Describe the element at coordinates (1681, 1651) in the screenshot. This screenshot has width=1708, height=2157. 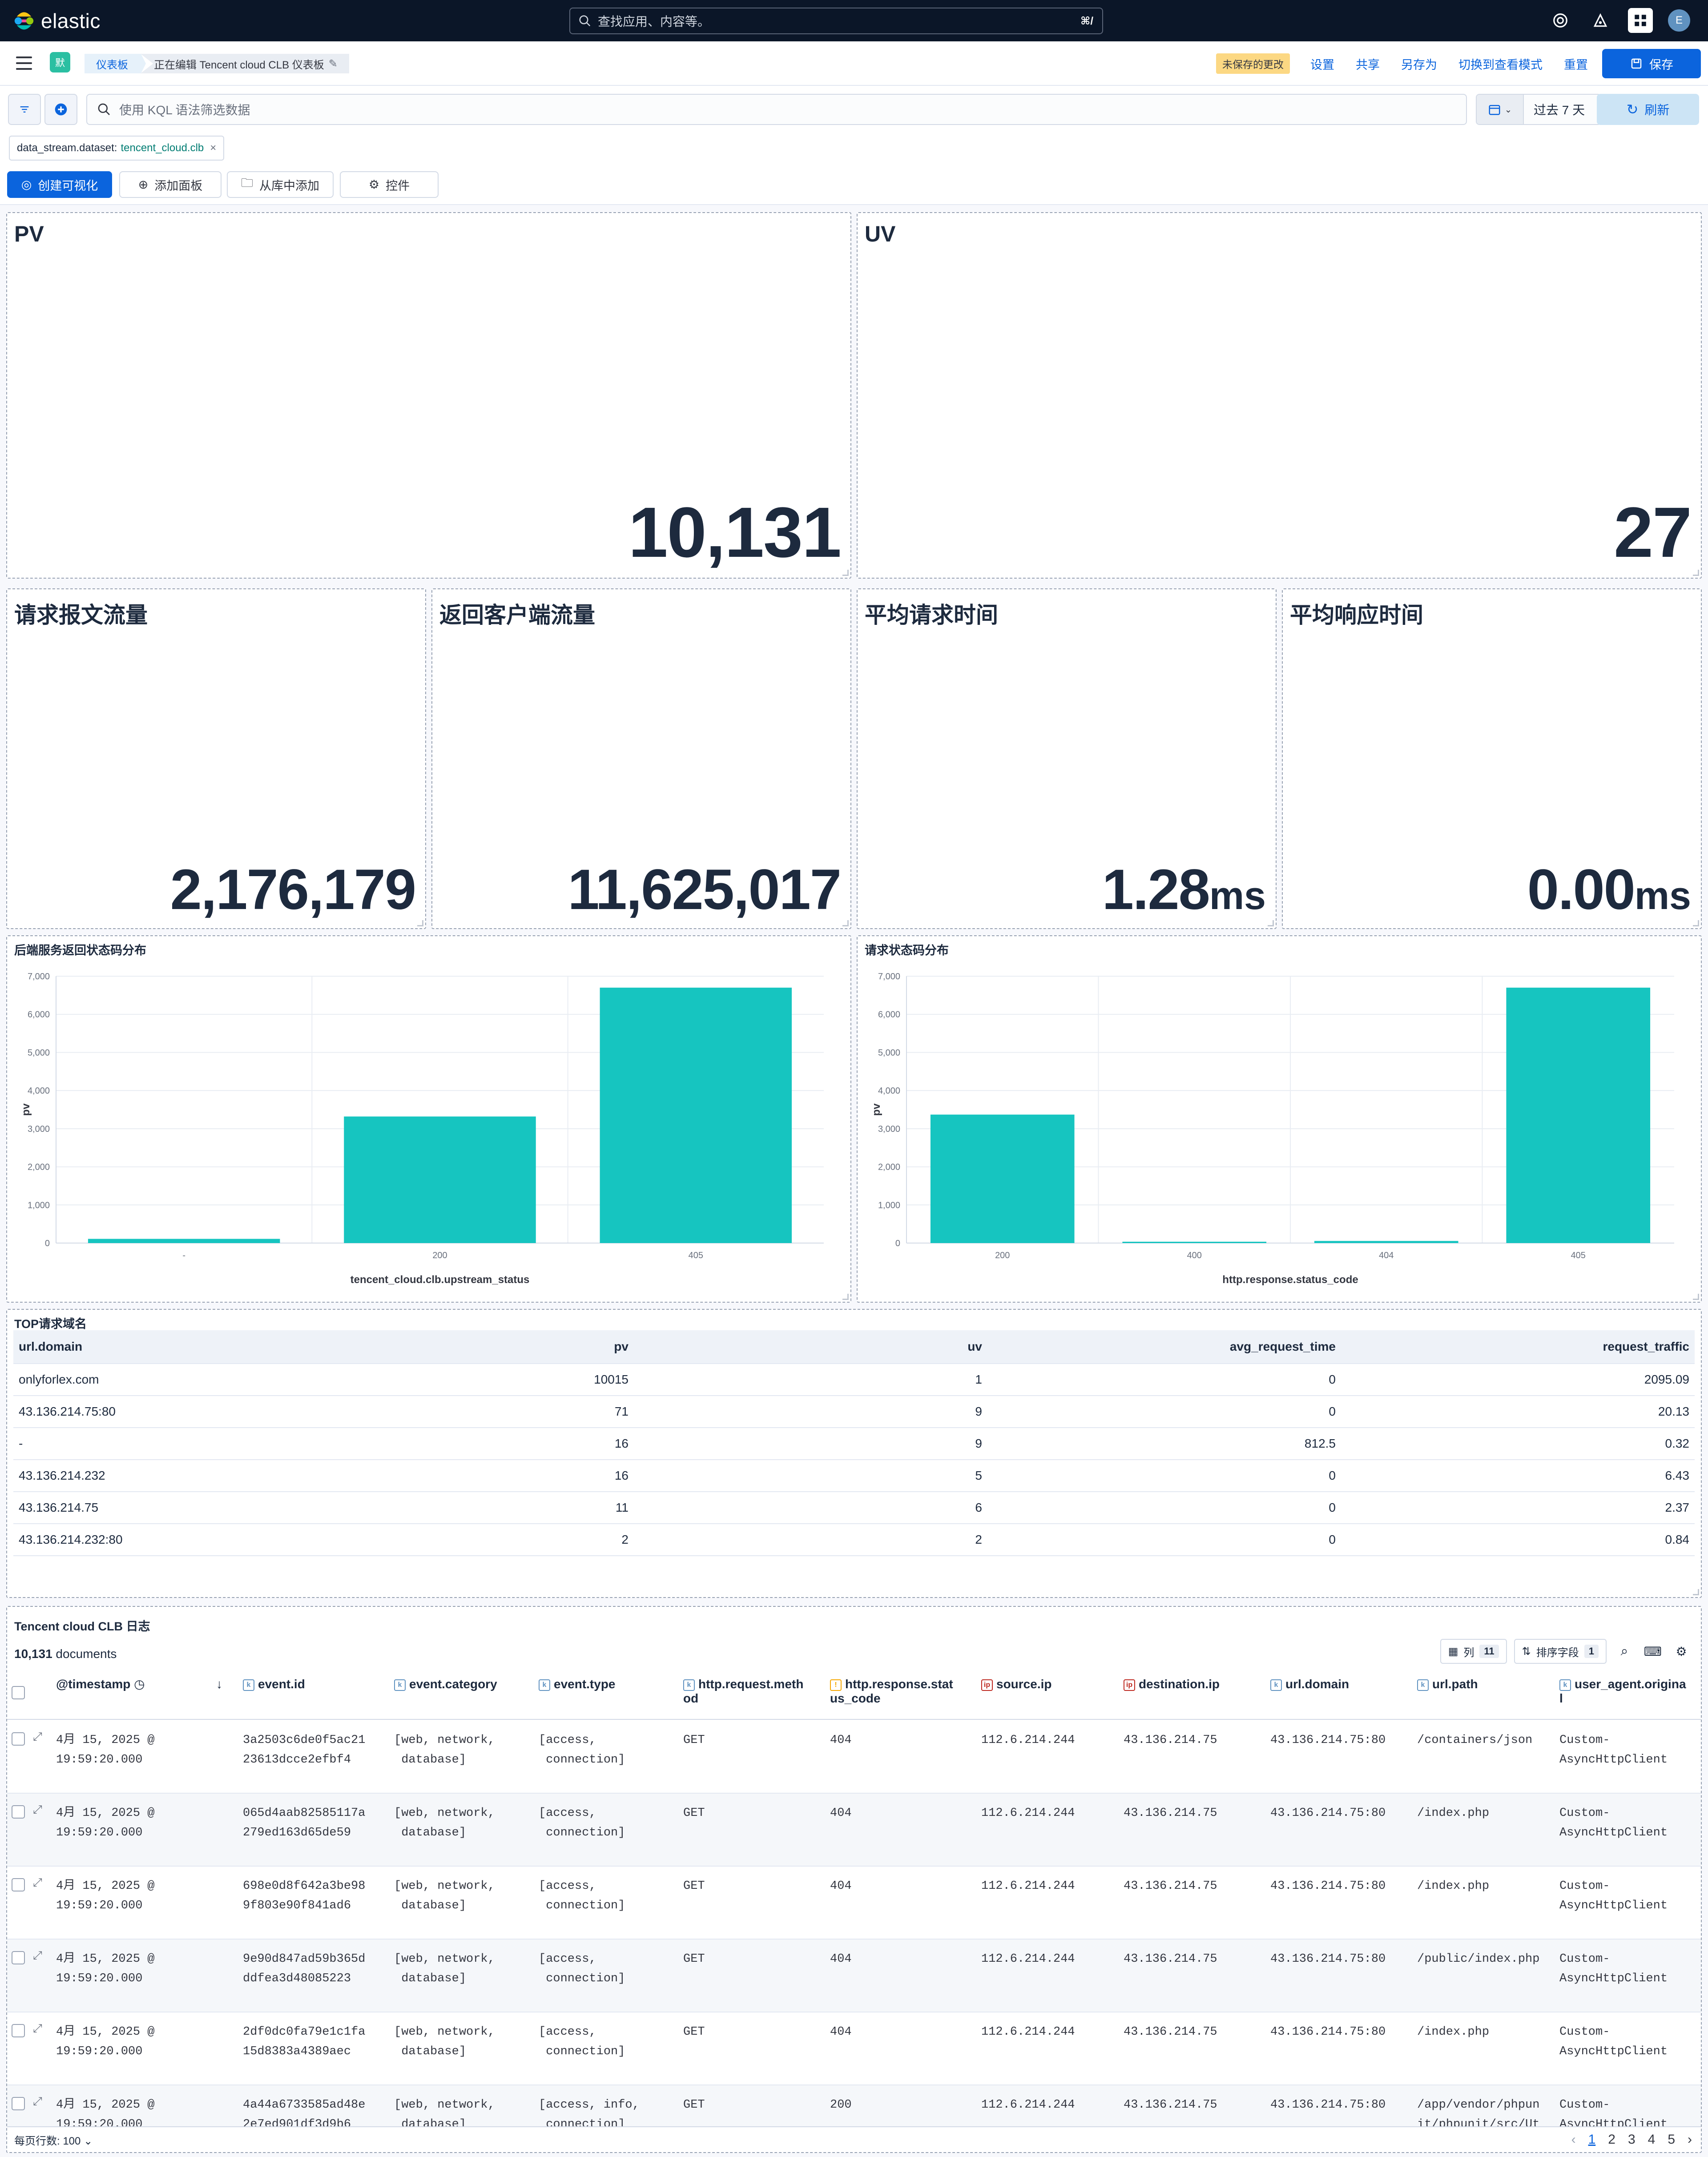
I see `display-settings-icon: ⚙` at that location.